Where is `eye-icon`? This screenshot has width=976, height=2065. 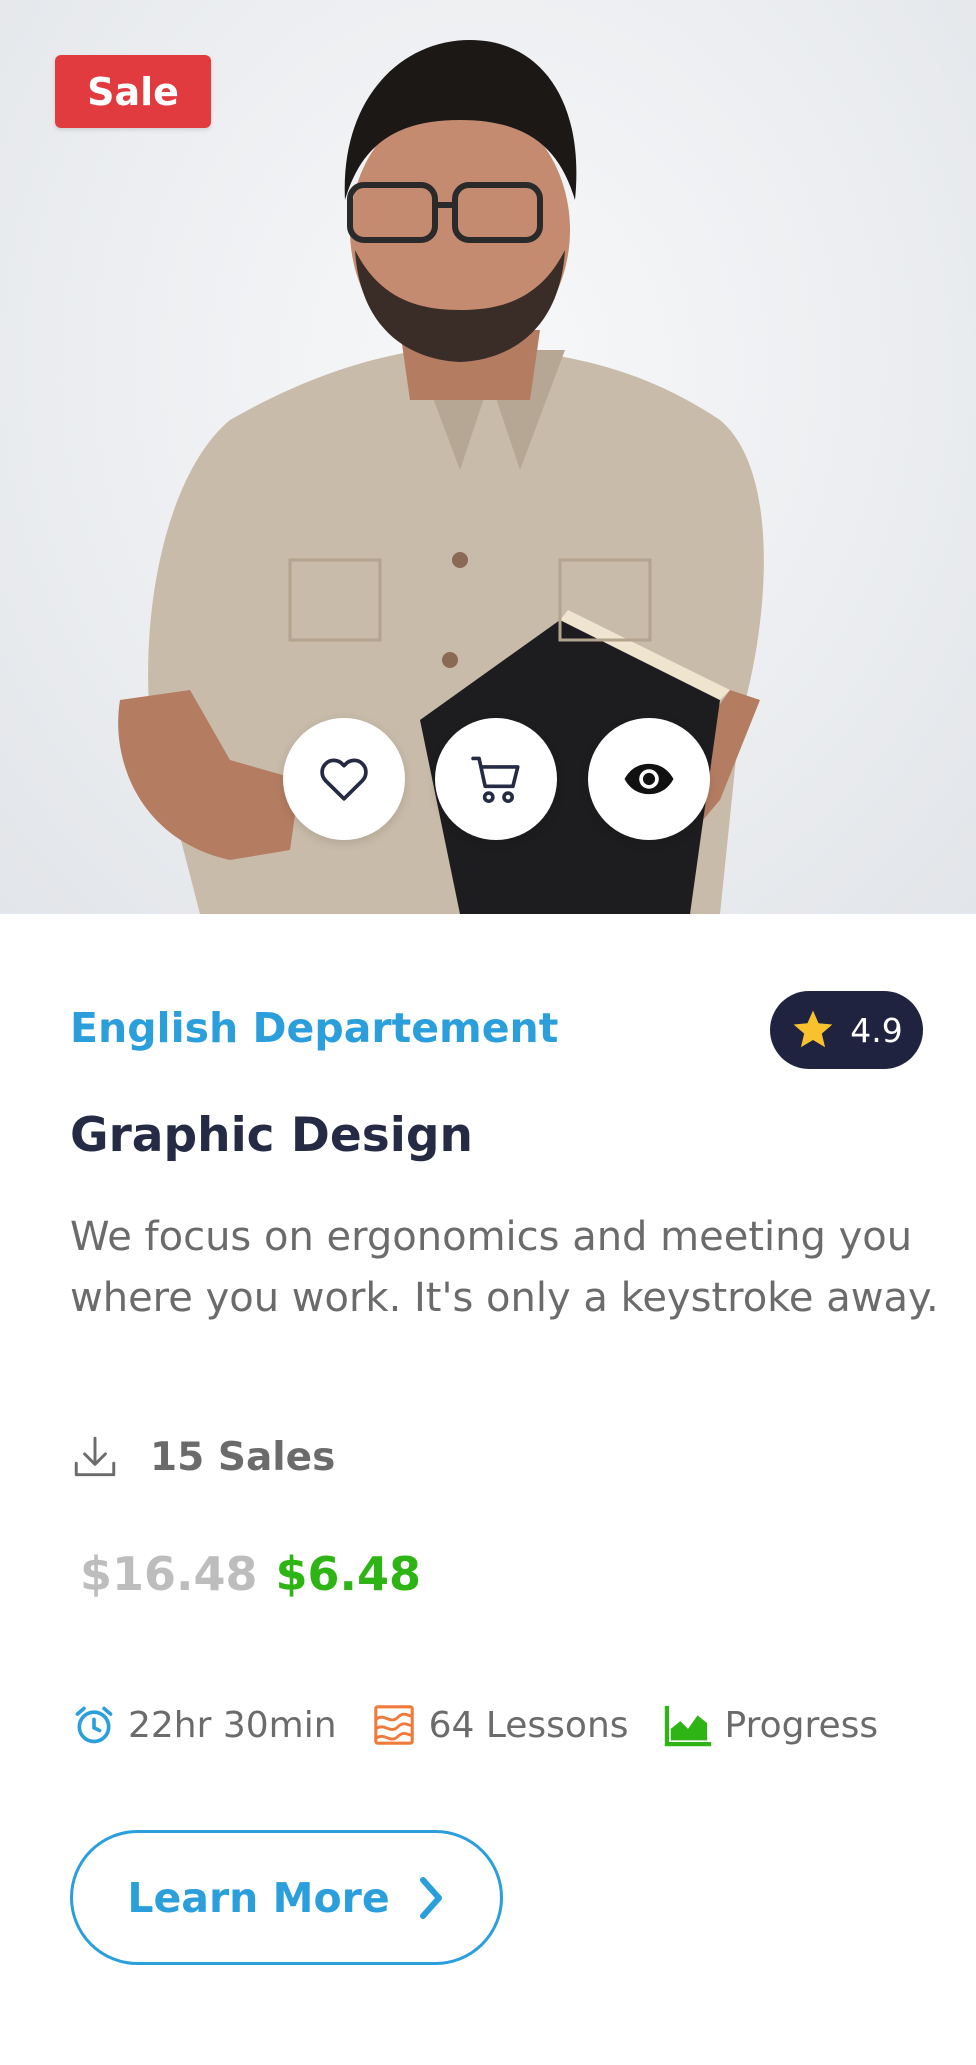
eye-icon is located at coordinates (649, 779).